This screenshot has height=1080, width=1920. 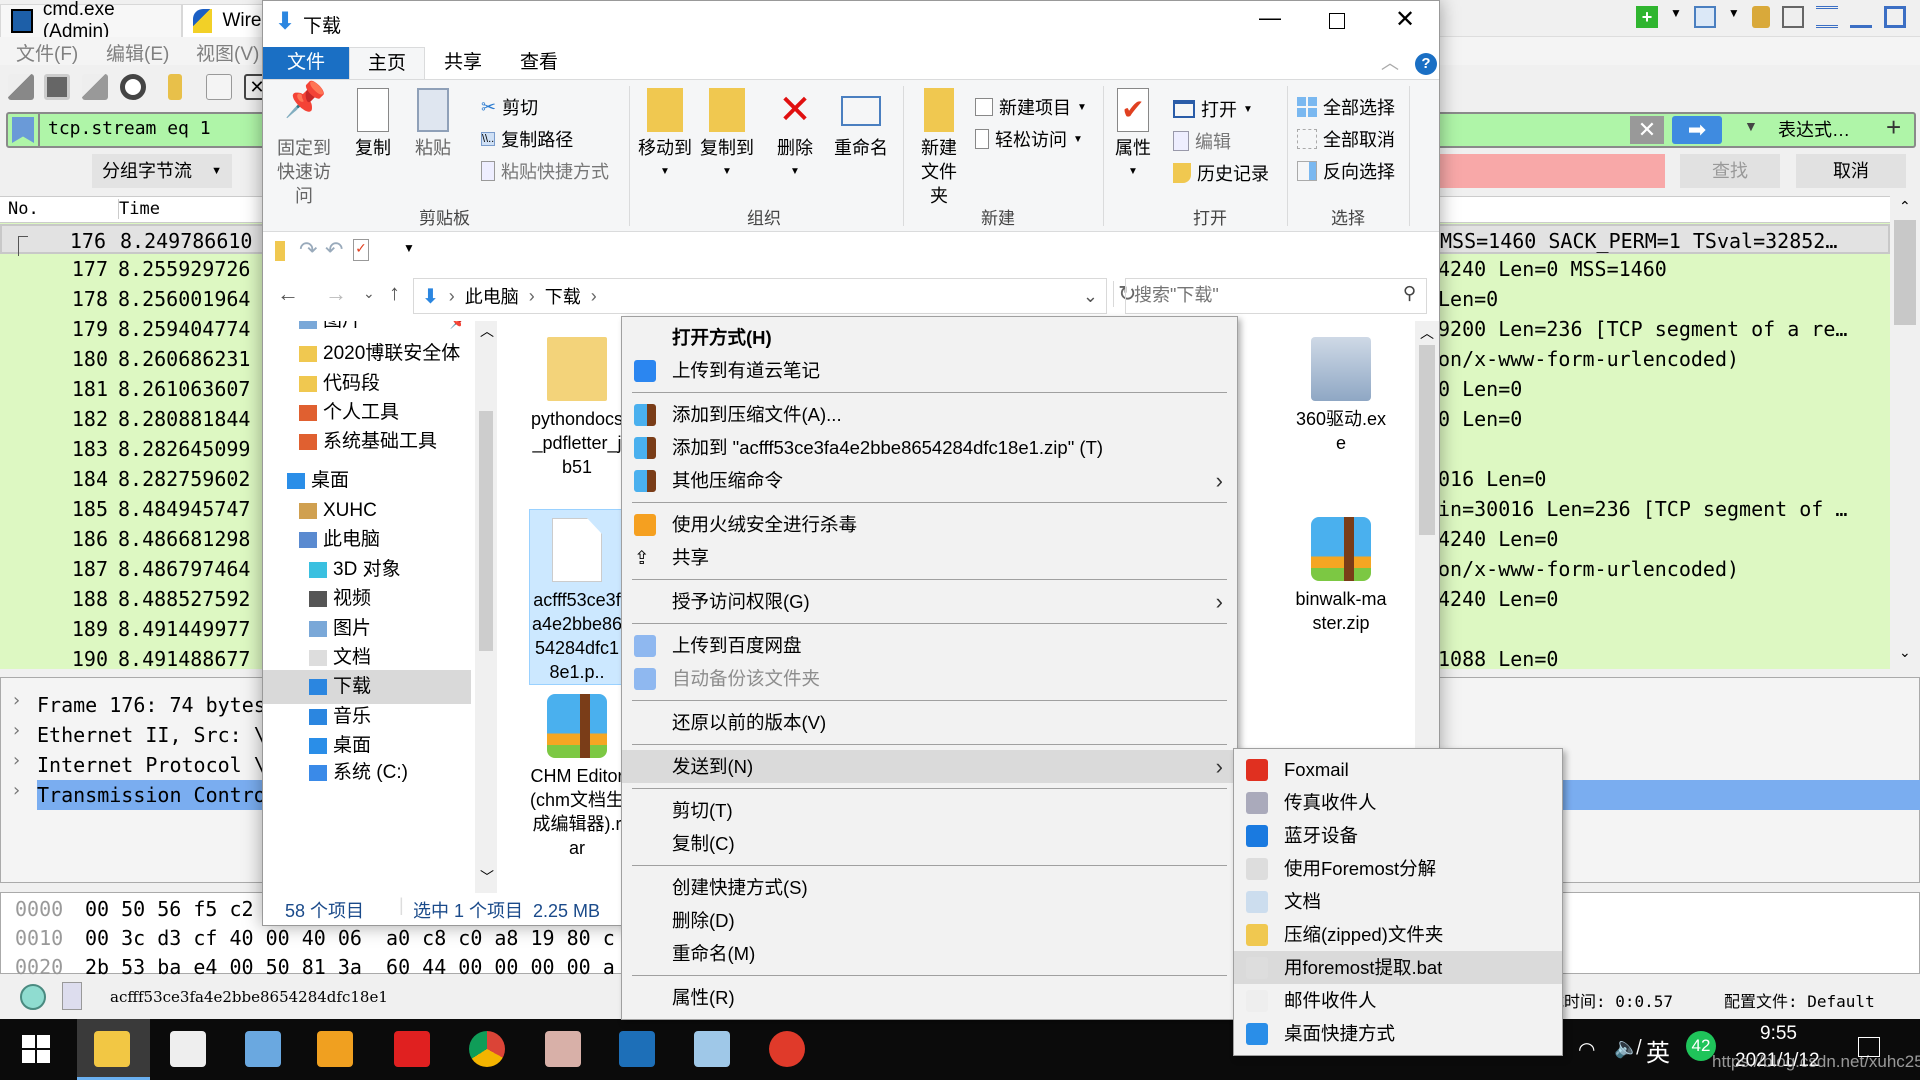 I want to click on options-icon, so click(x=133, y=87).